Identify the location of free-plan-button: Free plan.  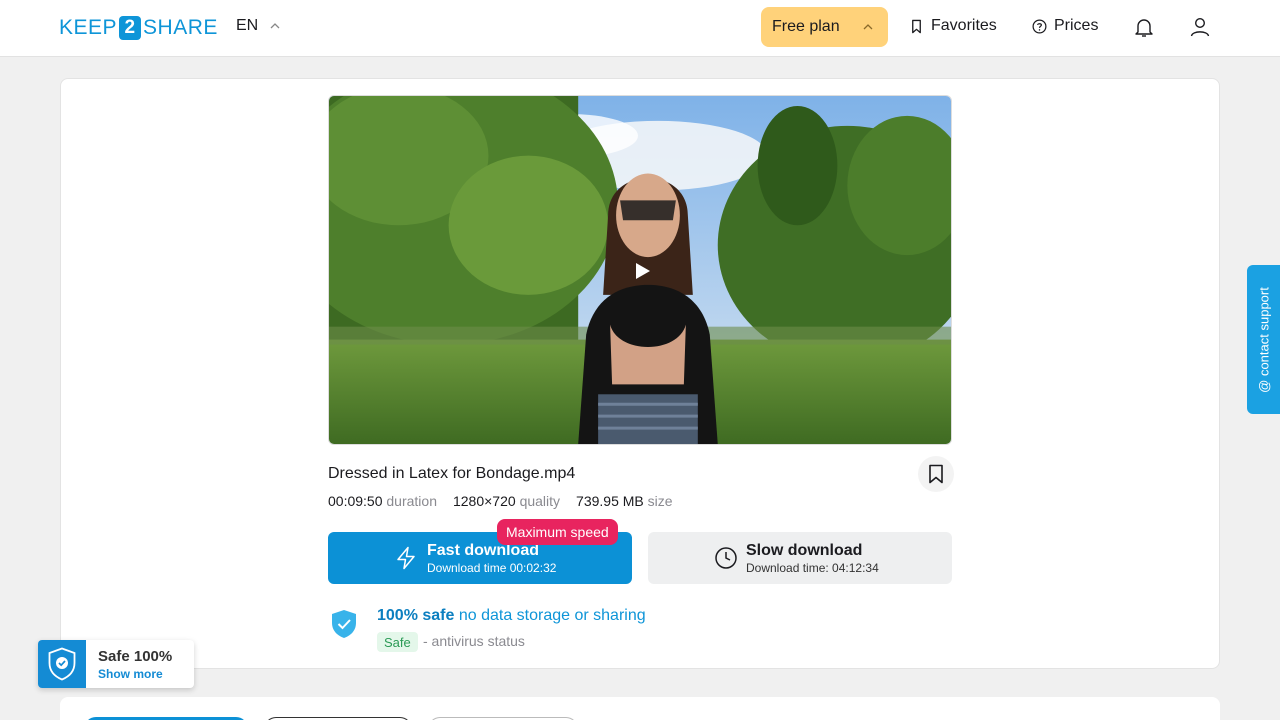
(824, 27).